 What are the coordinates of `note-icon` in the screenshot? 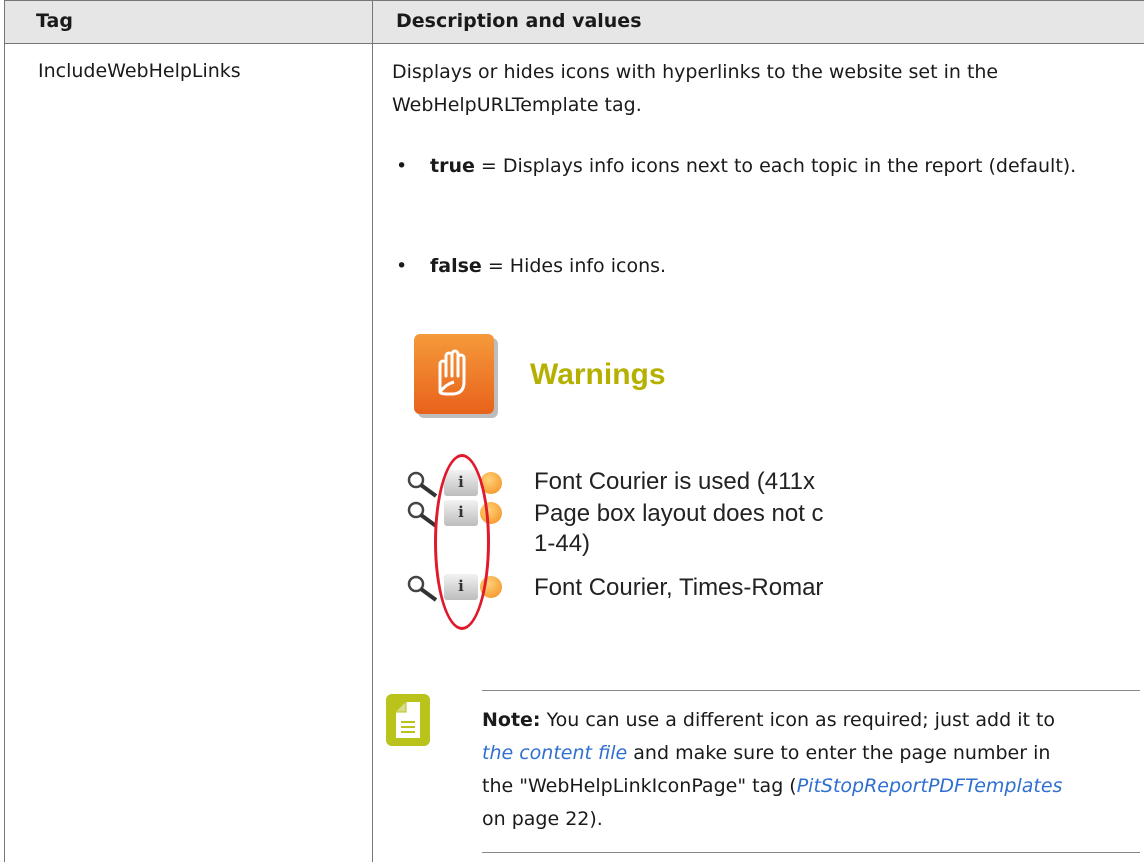 It's located at (408, 720).